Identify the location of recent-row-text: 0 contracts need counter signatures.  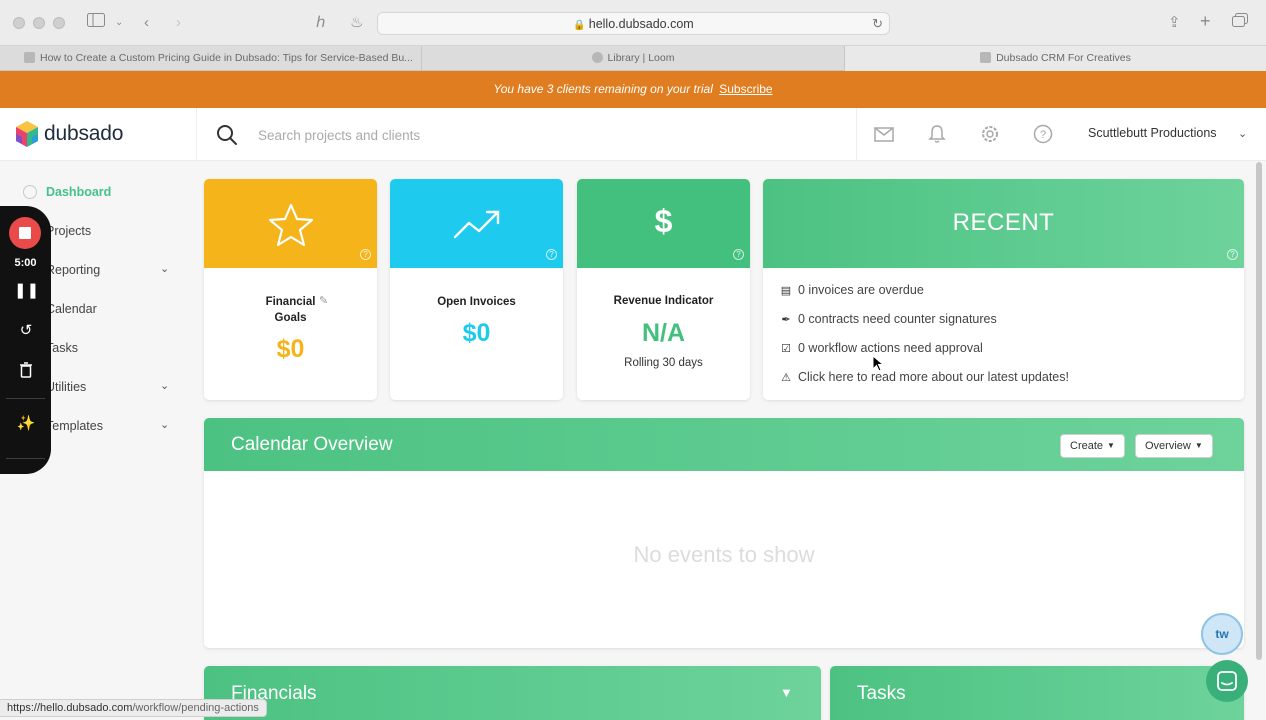
(897, 319).